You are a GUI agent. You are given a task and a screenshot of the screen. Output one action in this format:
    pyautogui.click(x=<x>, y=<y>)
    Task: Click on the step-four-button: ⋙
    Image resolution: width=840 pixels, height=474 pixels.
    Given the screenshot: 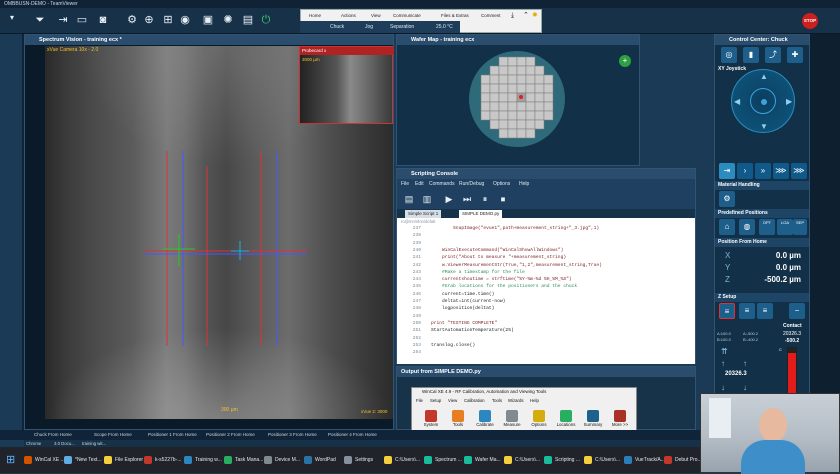 What is the action you would take?
    pyautogui.click(x=799, y=171)
    